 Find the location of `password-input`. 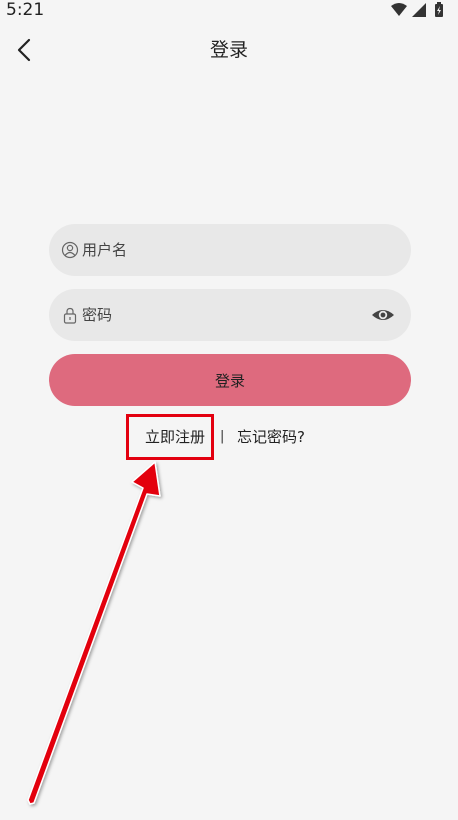

password-input is located at coordinates (232, 315).